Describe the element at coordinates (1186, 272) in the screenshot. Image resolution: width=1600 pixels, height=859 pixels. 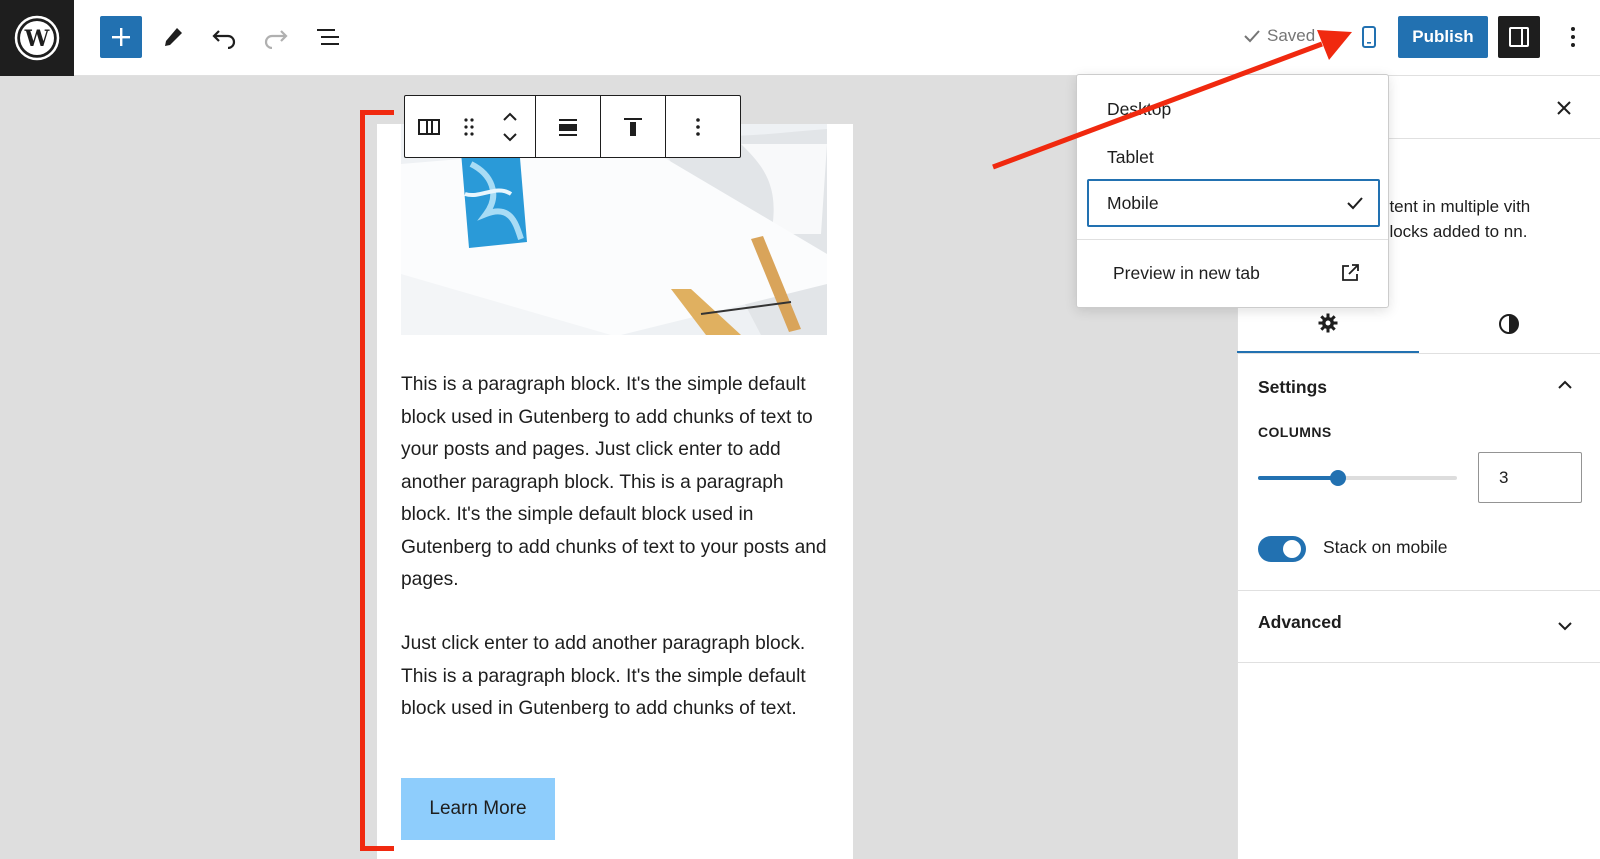
I see `preview-new-tab-label: Preview in new tab` at that location.